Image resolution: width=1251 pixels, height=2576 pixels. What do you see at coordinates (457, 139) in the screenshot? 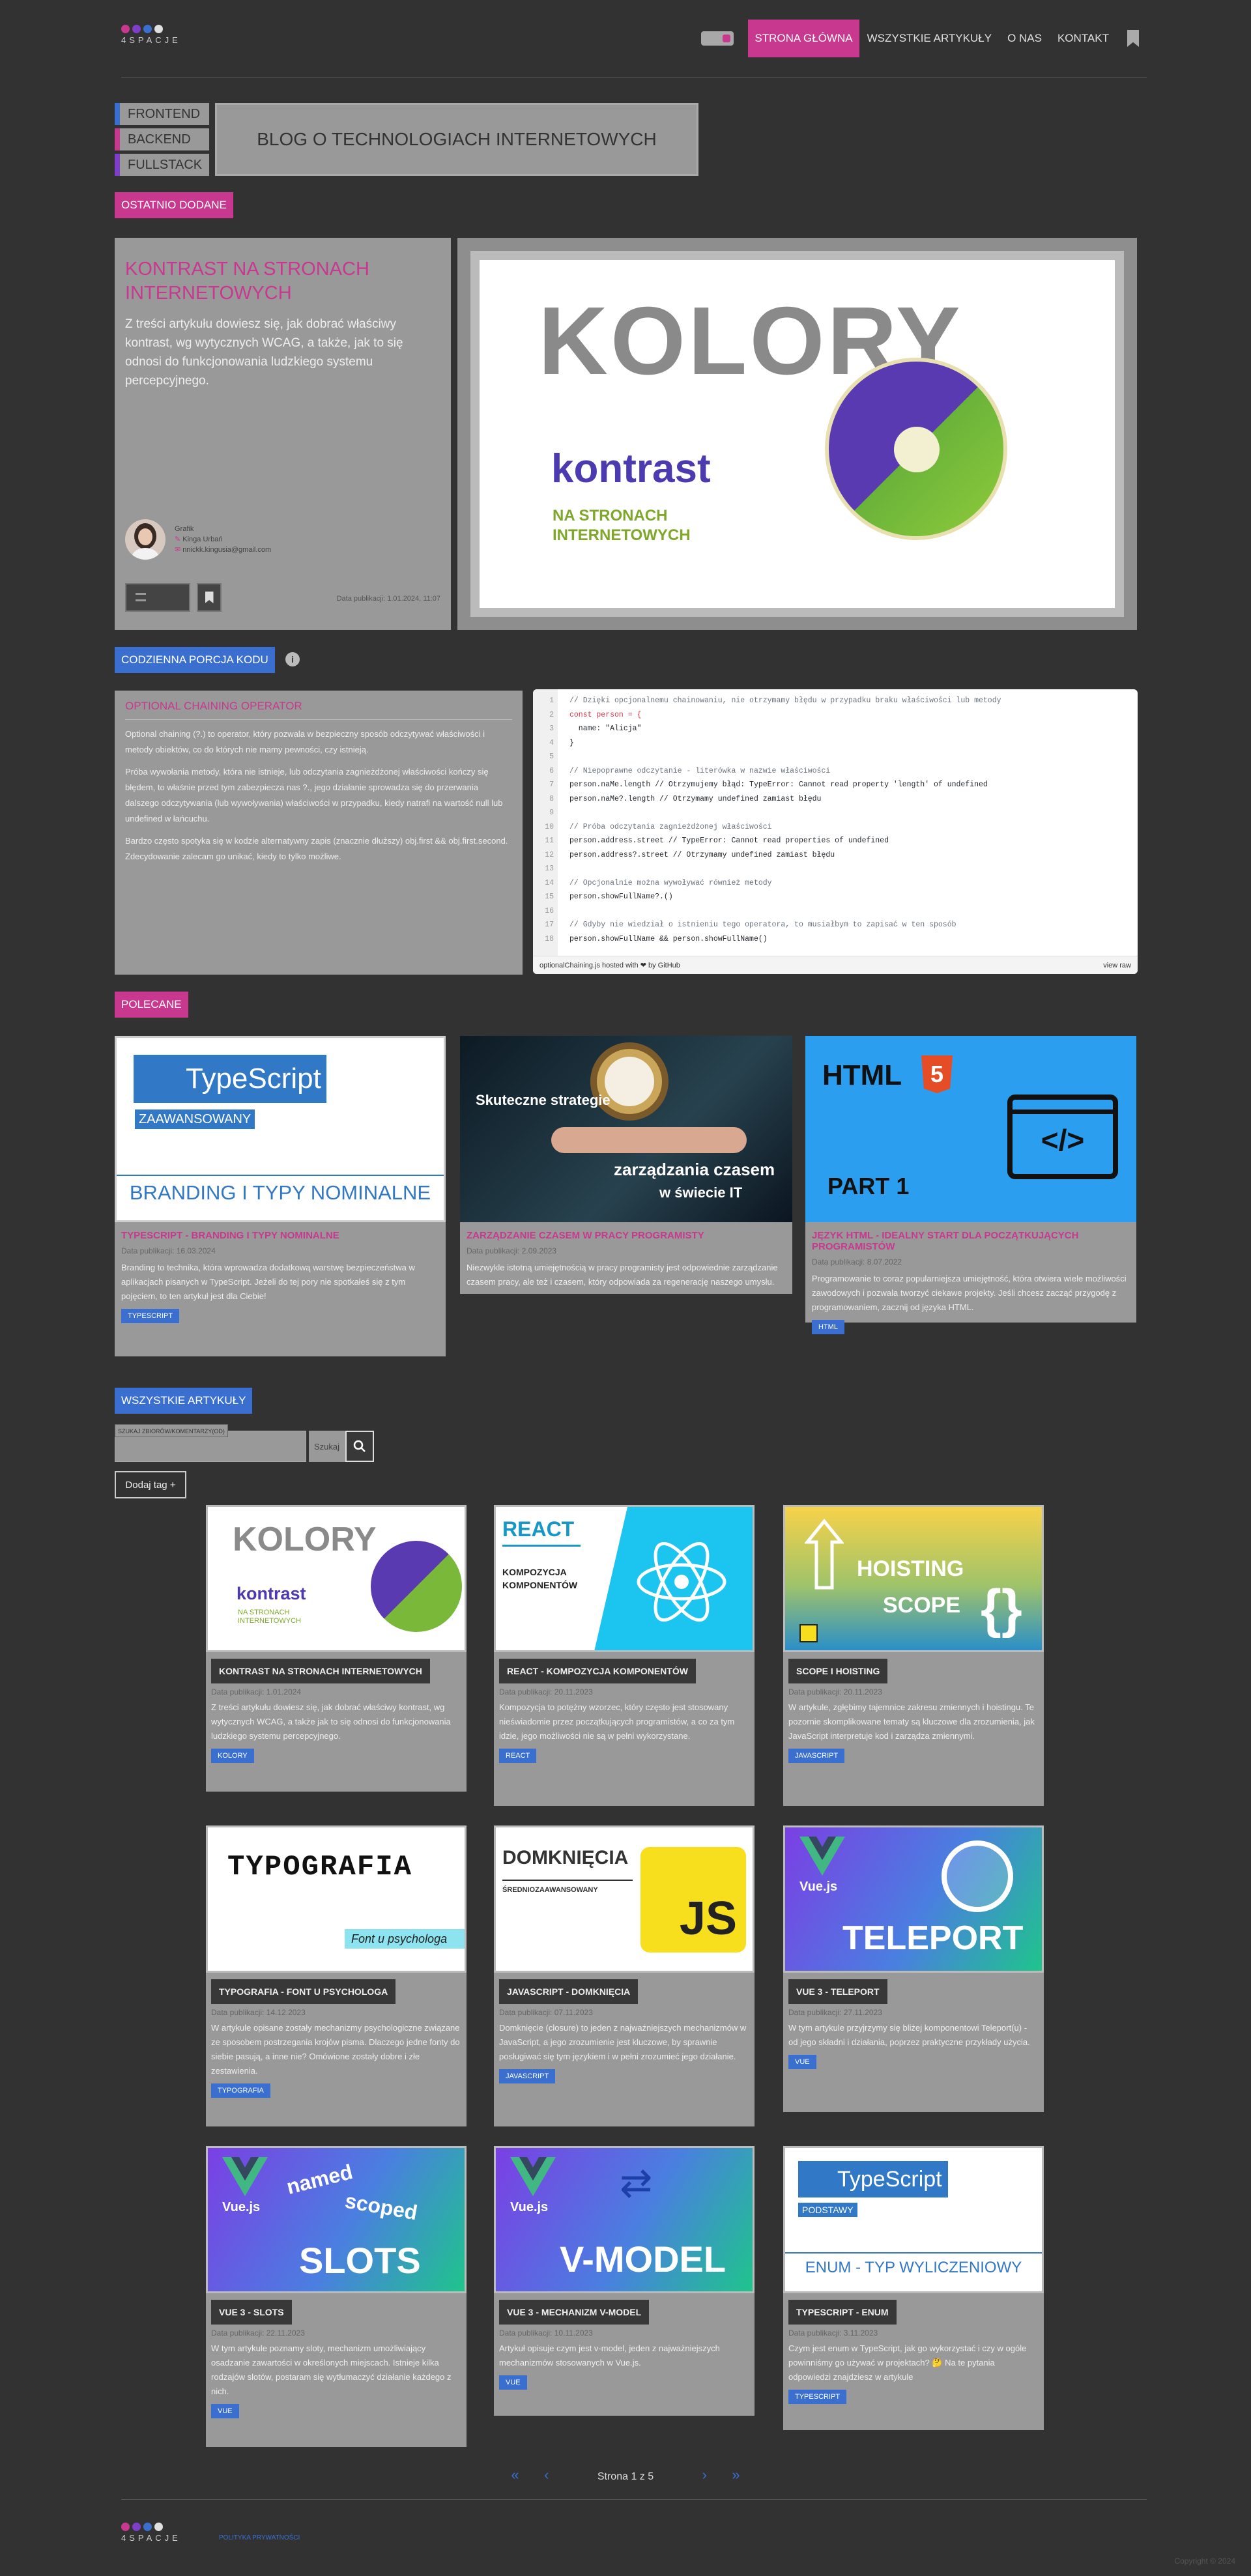
I see `blog-title: BLOG O TECHNOLOGIACH INTERNETOWYCH` at bounding box center [457, 139].